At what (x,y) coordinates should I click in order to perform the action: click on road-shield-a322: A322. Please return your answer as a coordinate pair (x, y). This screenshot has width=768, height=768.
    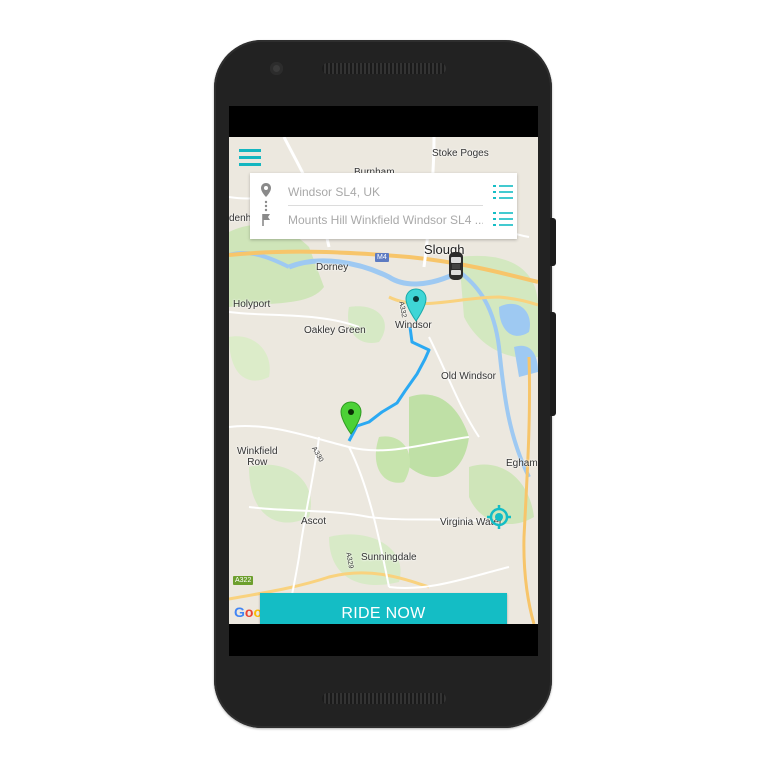
    Looking at the image, I should click on (243, 580).